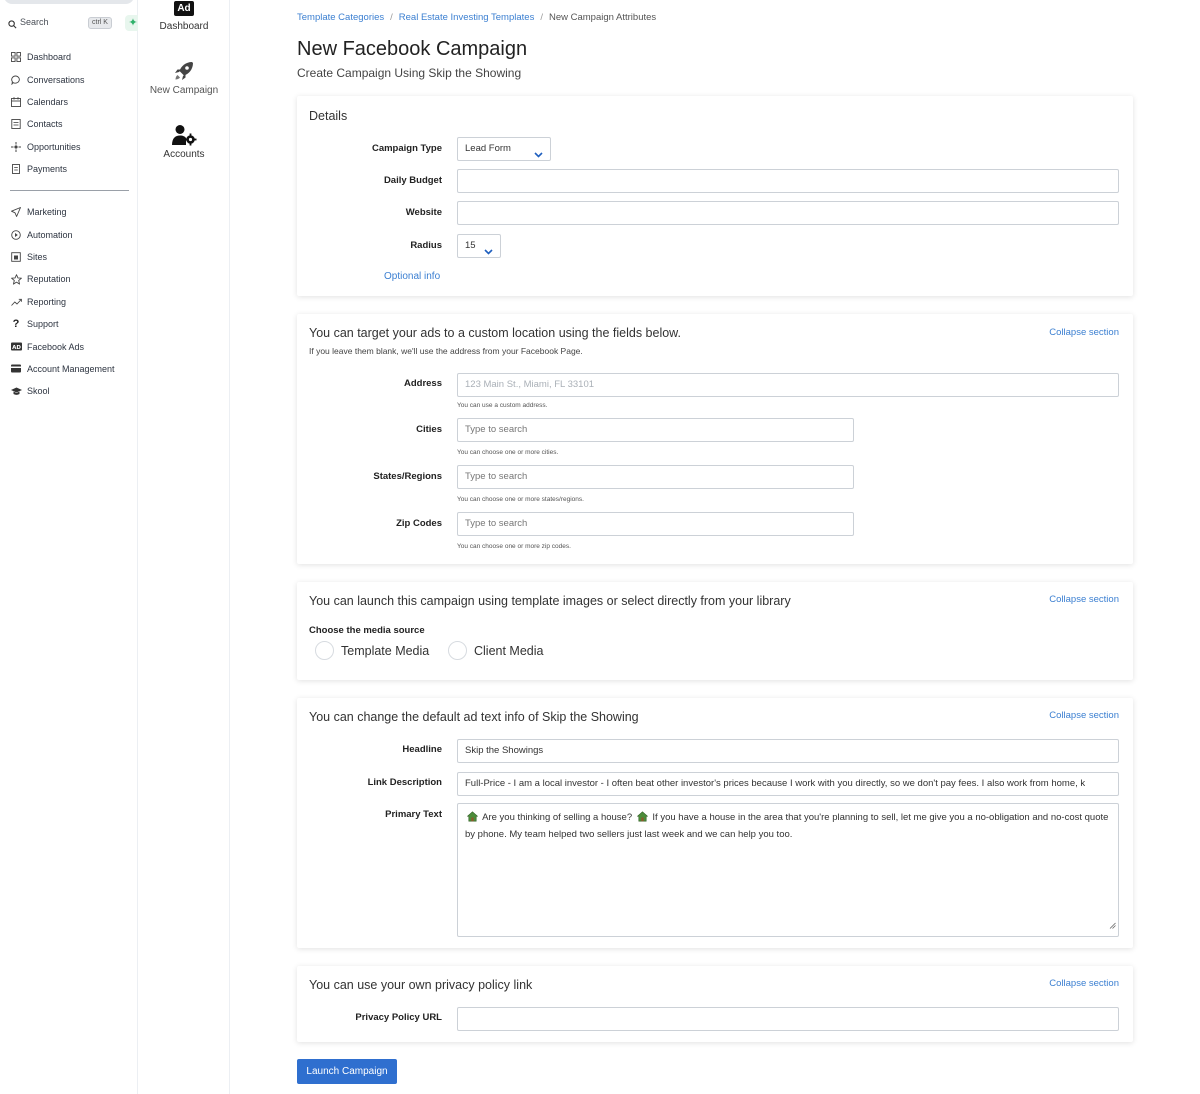 The image size is (1200, 1094). What do you see at coordinates (48, 101) in the screenshot?
I see `sidebar-item-label: Calendars` at bounding box center [48, 101].